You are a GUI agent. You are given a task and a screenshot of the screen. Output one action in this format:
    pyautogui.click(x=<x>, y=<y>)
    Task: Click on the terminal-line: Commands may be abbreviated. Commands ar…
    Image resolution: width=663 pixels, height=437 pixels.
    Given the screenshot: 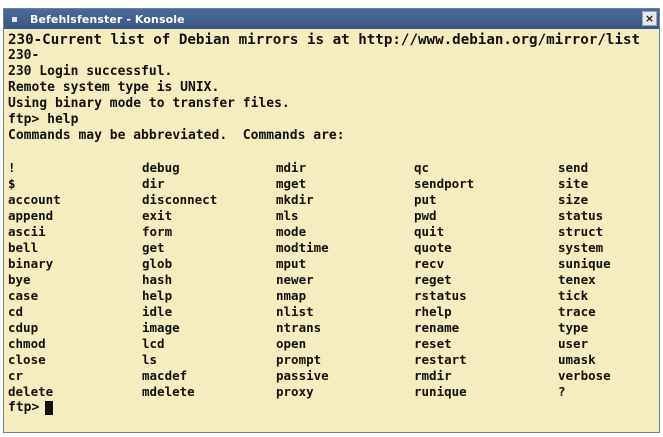 What is the action you would take?
    pyautogui.click(x=176, y=135)
    